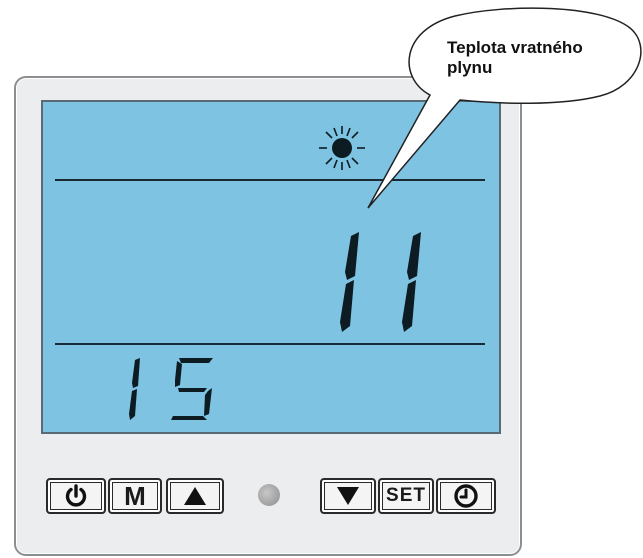  I want to click on power-button, so click(76, 496).